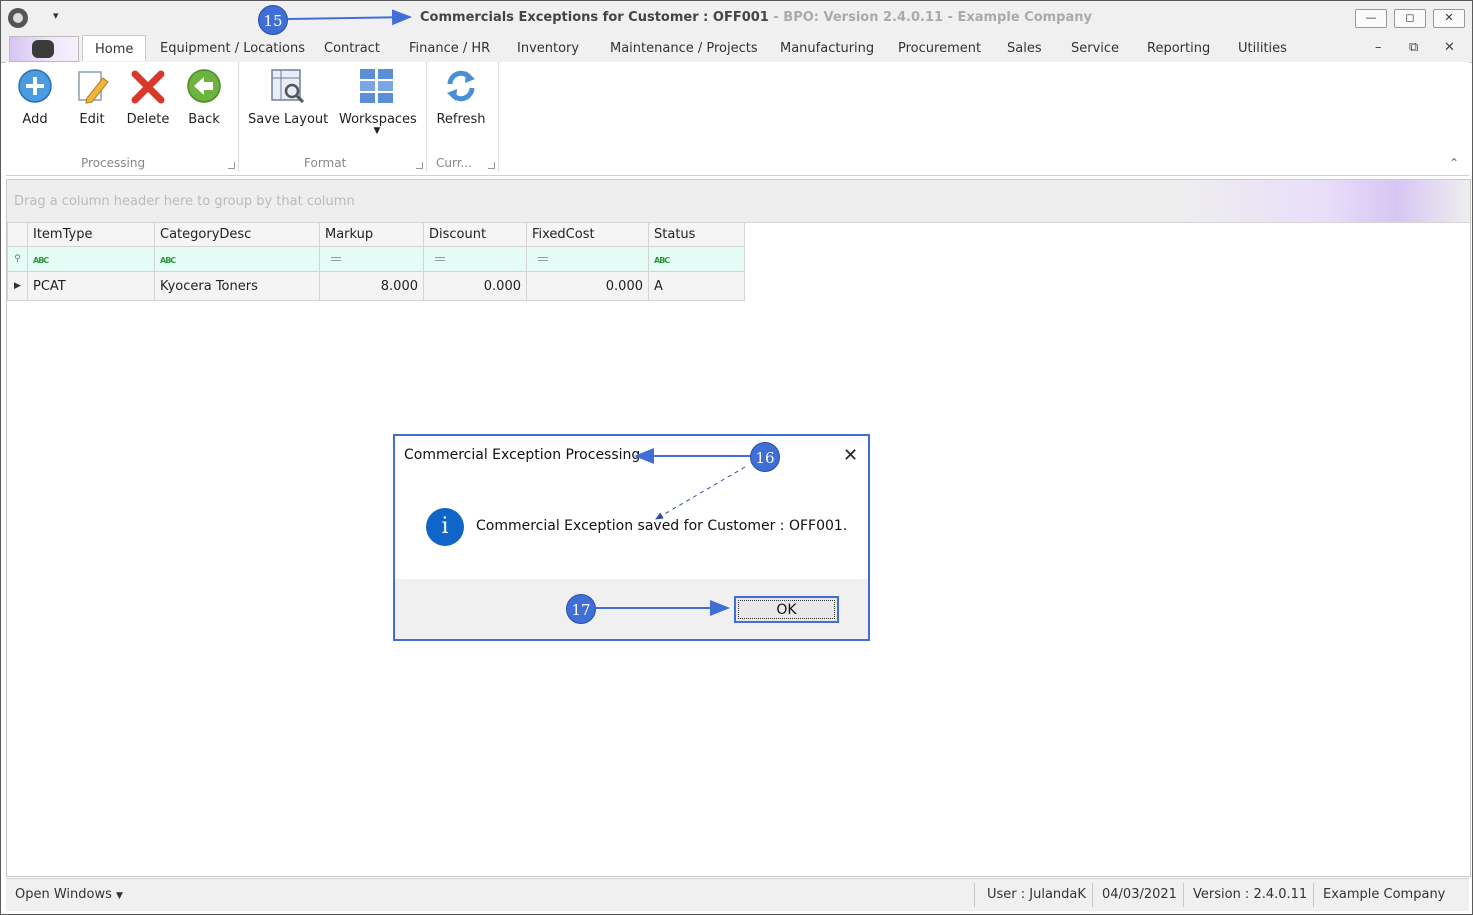 Image resolution: width=1473 pixels, height=915 pixels. What do you see at coordinates (1371, 18) in the screenshot?
I see `minimize-button: —` at bounding box center [1371, 18].